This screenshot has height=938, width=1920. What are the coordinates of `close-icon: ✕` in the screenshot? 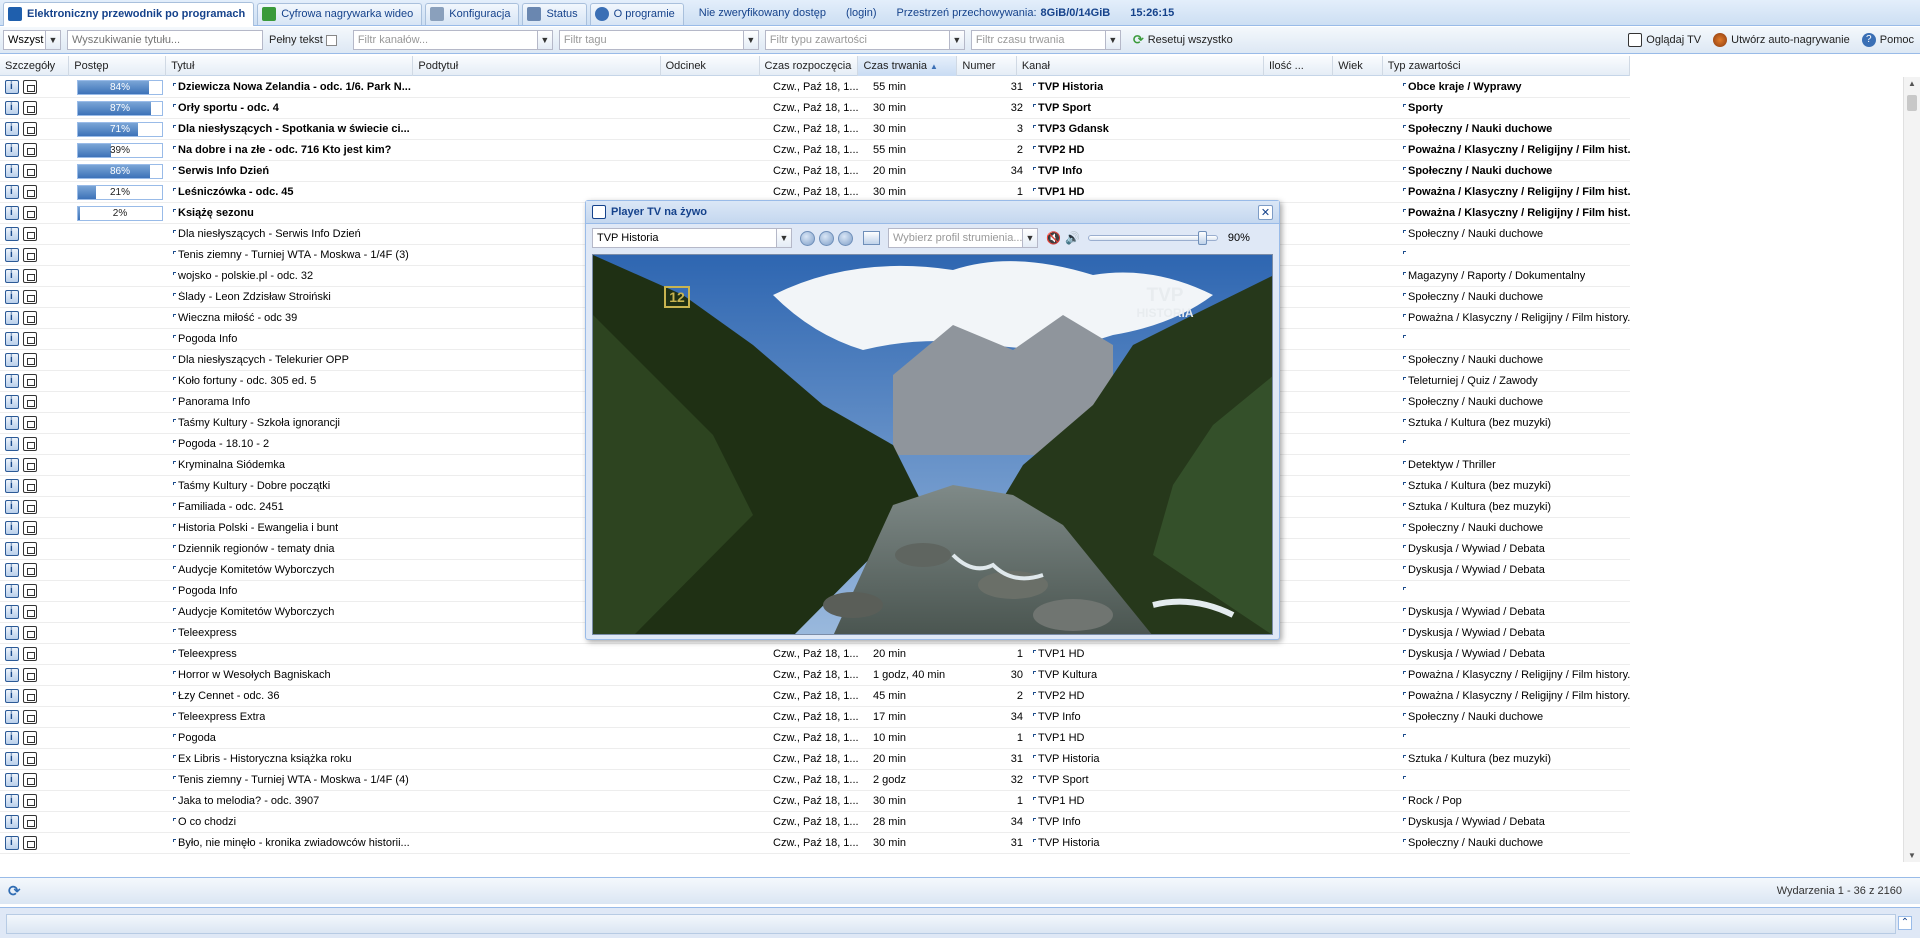 It's located at (1265, 212).